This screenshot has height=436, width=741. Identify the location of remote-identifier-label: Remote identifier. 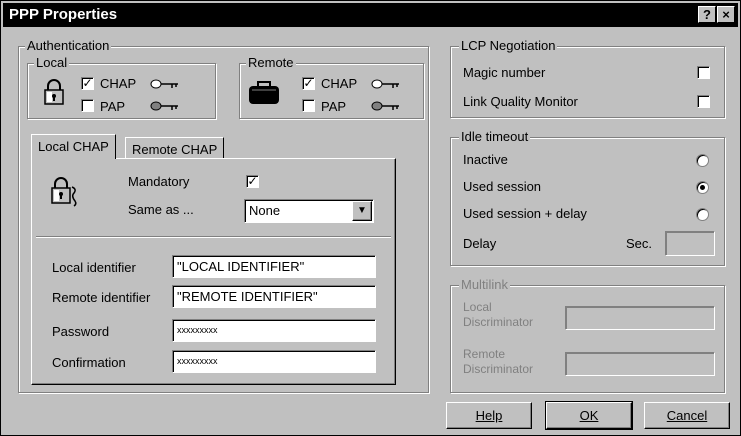
(101, 297).